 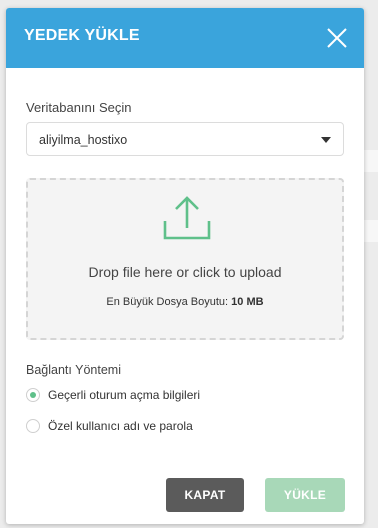 What do you see at coordinates (185, 272) in the screenshot?
I see `dropzone-text: Drop file here or click to upload` at bounding box center [185, 272].